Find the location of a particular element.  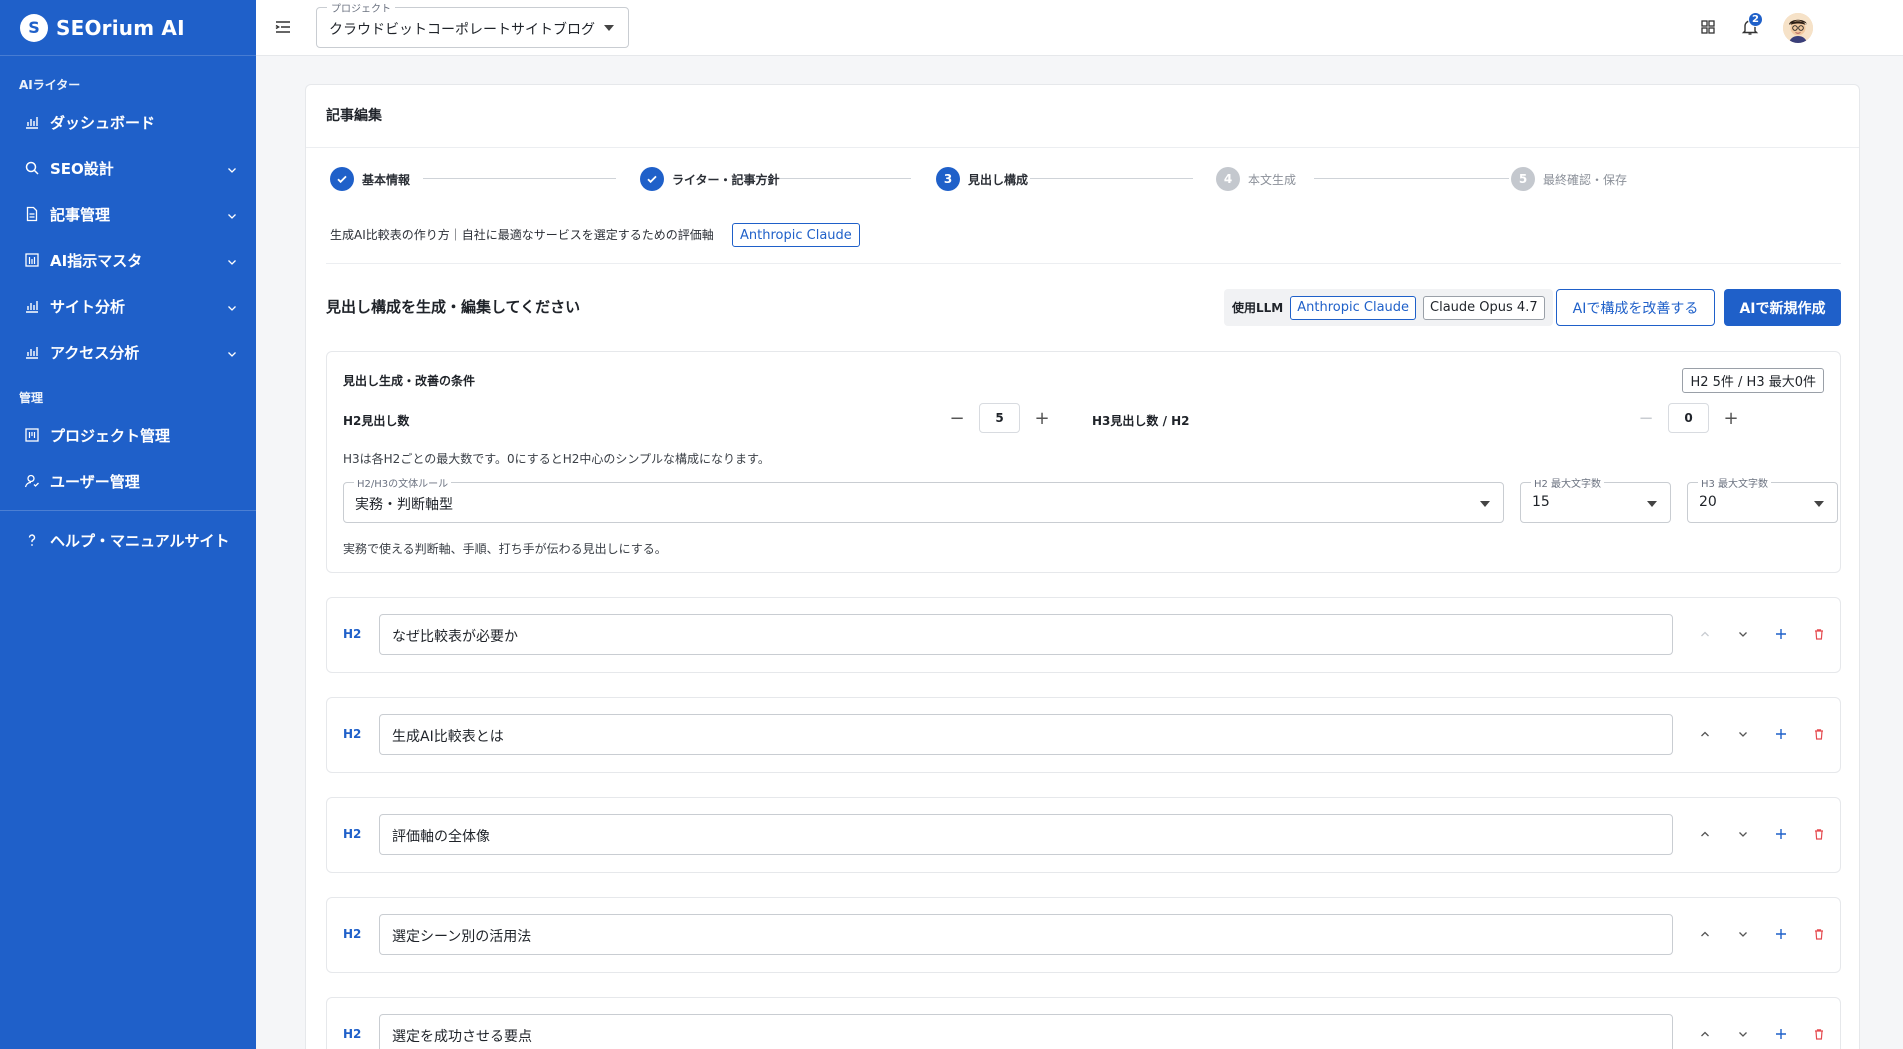

sidebar-item-ai-master: AI指示マスタ is located at coordinates (128, 260).